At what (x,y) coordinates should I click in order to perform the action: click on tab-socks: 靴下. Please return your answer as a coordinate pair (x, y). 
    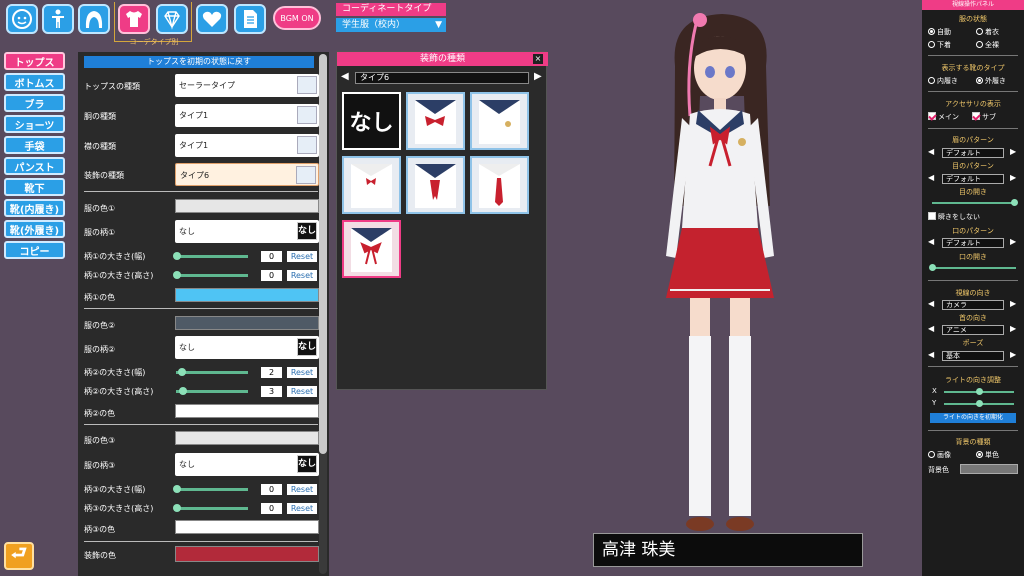
    Looking at the image, I should click on (34, 187).